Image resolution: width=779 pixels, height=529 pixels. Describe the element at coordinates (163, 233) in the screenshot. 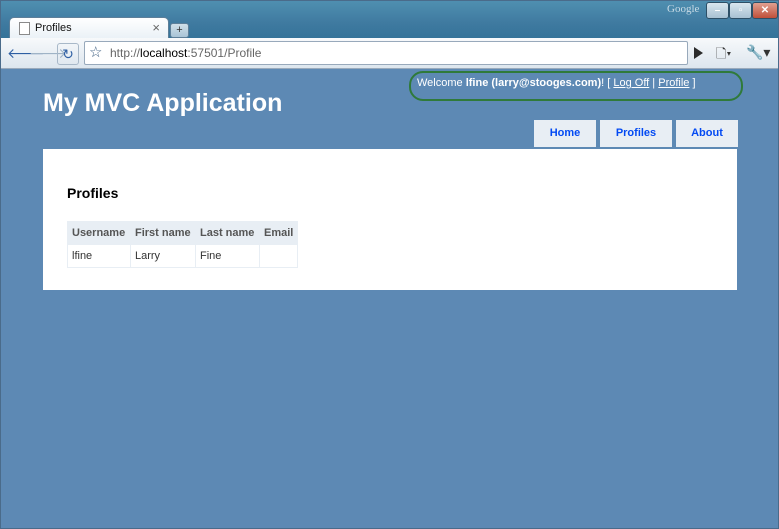

I see `column-header: First name` at that location.